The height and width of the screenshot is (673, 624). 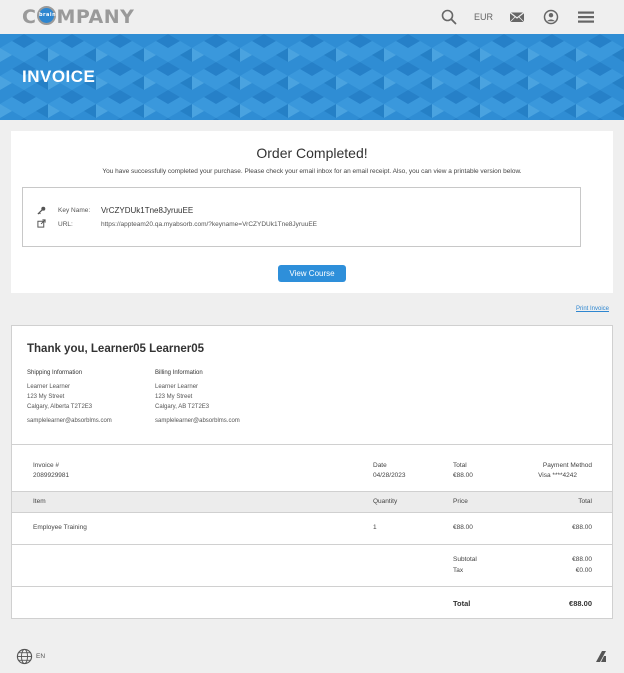 What do you see at coordinates (51, 475) in the screenshot?
I see `invoice-number-value: 2089929981` at bounding box center [51, 475].